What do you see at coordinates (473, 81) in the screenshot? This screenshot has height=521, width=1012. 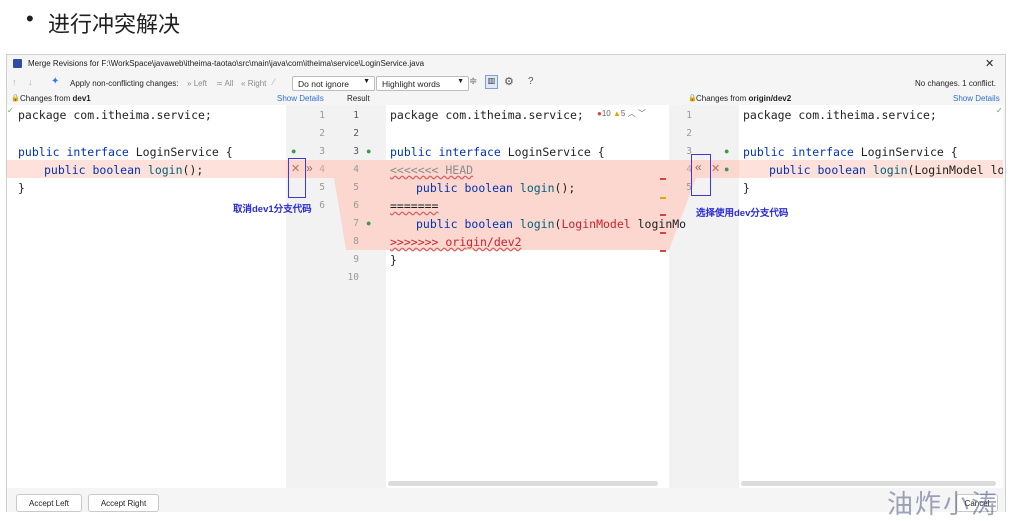 I see `collapse-unchanged-icon: ≑` at bounding box center [473, 81].